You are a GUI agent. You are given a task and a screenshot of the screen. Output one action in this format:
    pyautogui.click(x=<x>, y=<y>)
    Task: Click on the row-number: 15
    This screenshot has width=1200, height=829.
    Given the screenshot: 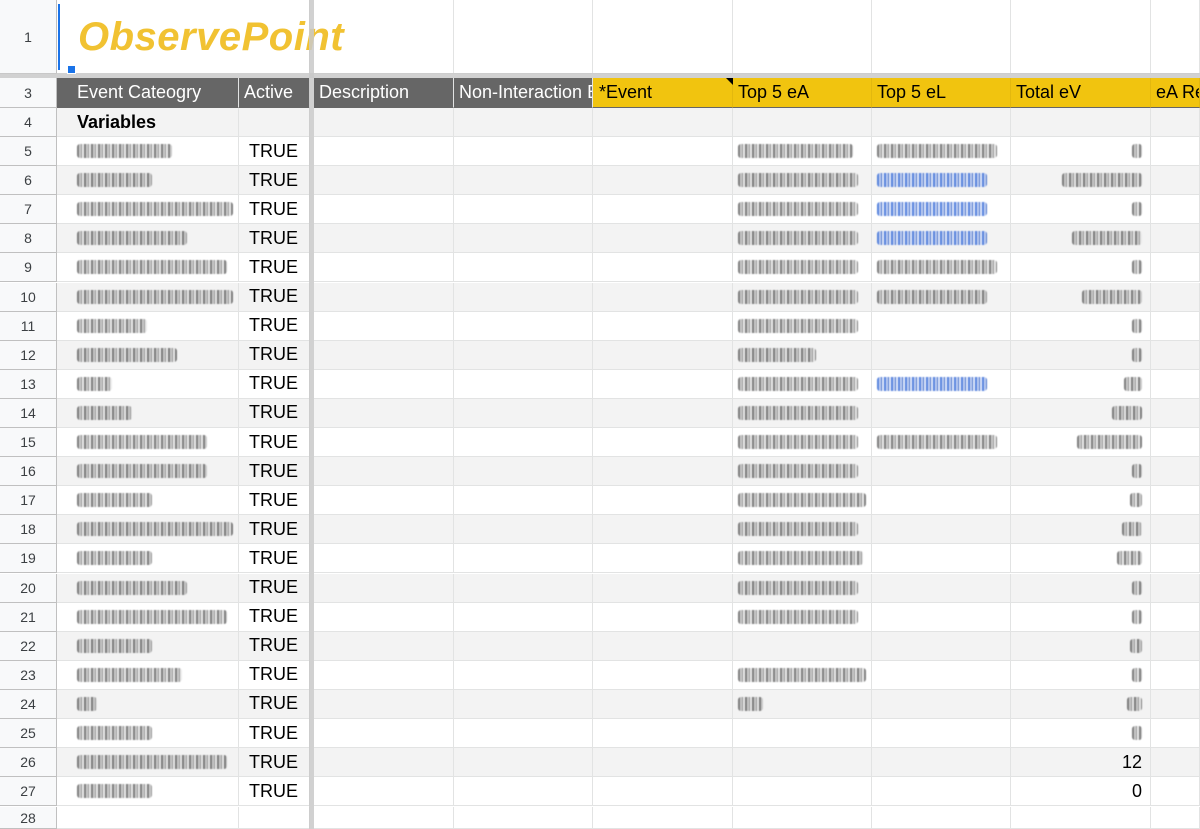 What is the action you would take?
    pyautogui.click(x=28, y=442)
    